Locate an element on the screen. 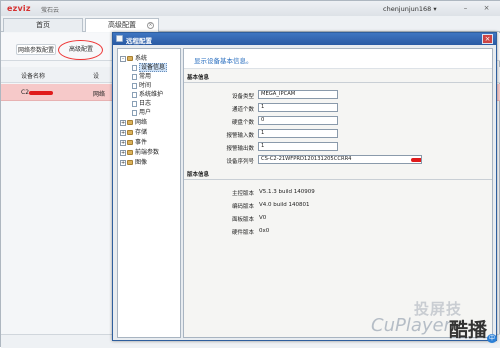 The image size is (500, 348). tree-item-storage: + 存储 is located at coordinates (133, 131).